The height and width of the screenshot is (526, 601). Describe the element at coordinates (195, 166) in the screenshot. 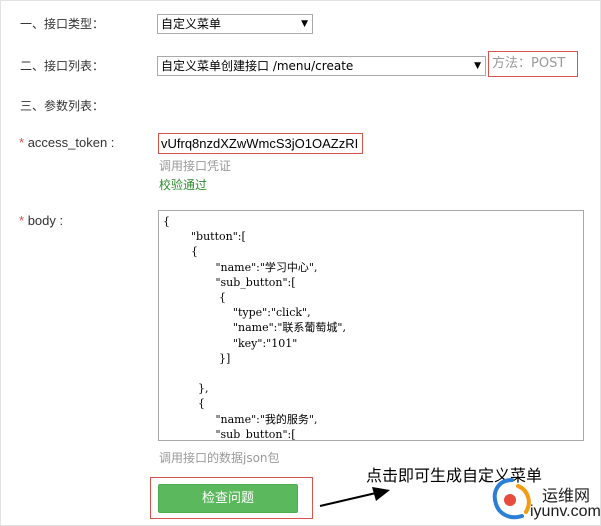

I see `access-token-hint: 调用接口凭证` at that location.